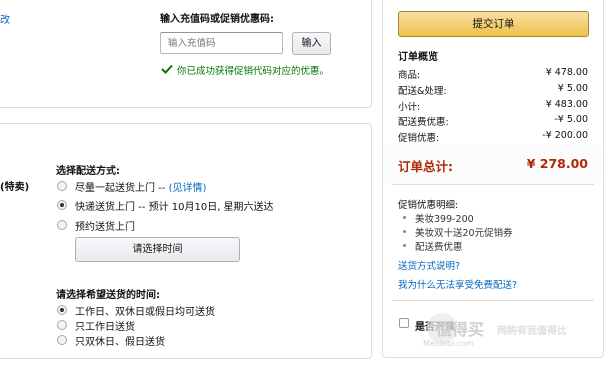  Describe the element at coordinates (493, 24) in the screenshot. I see `submit-order-button: 提交订单` at that location.